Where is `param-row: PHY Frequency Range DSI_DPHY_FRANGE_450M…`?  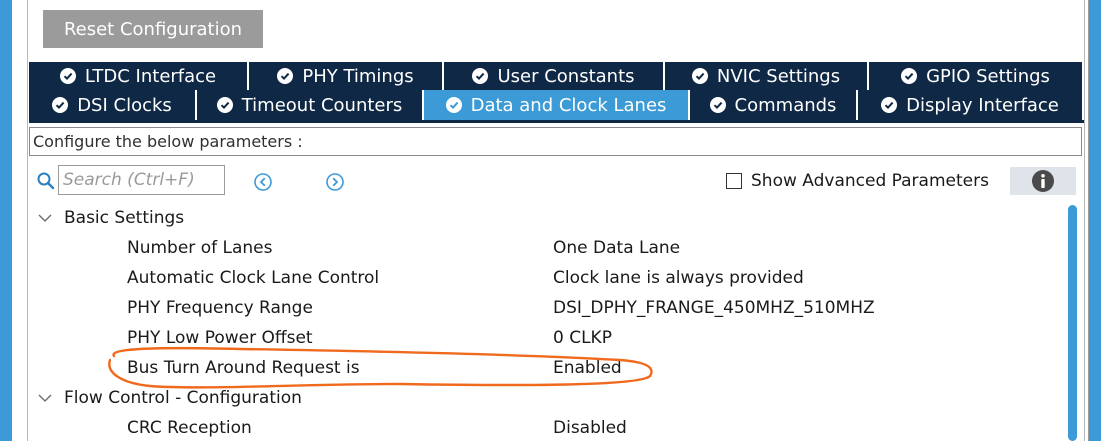 param-row: PHY Frequency Range DSI_DPHY_FRANGE_450M… is located at coordinates (592, 310).